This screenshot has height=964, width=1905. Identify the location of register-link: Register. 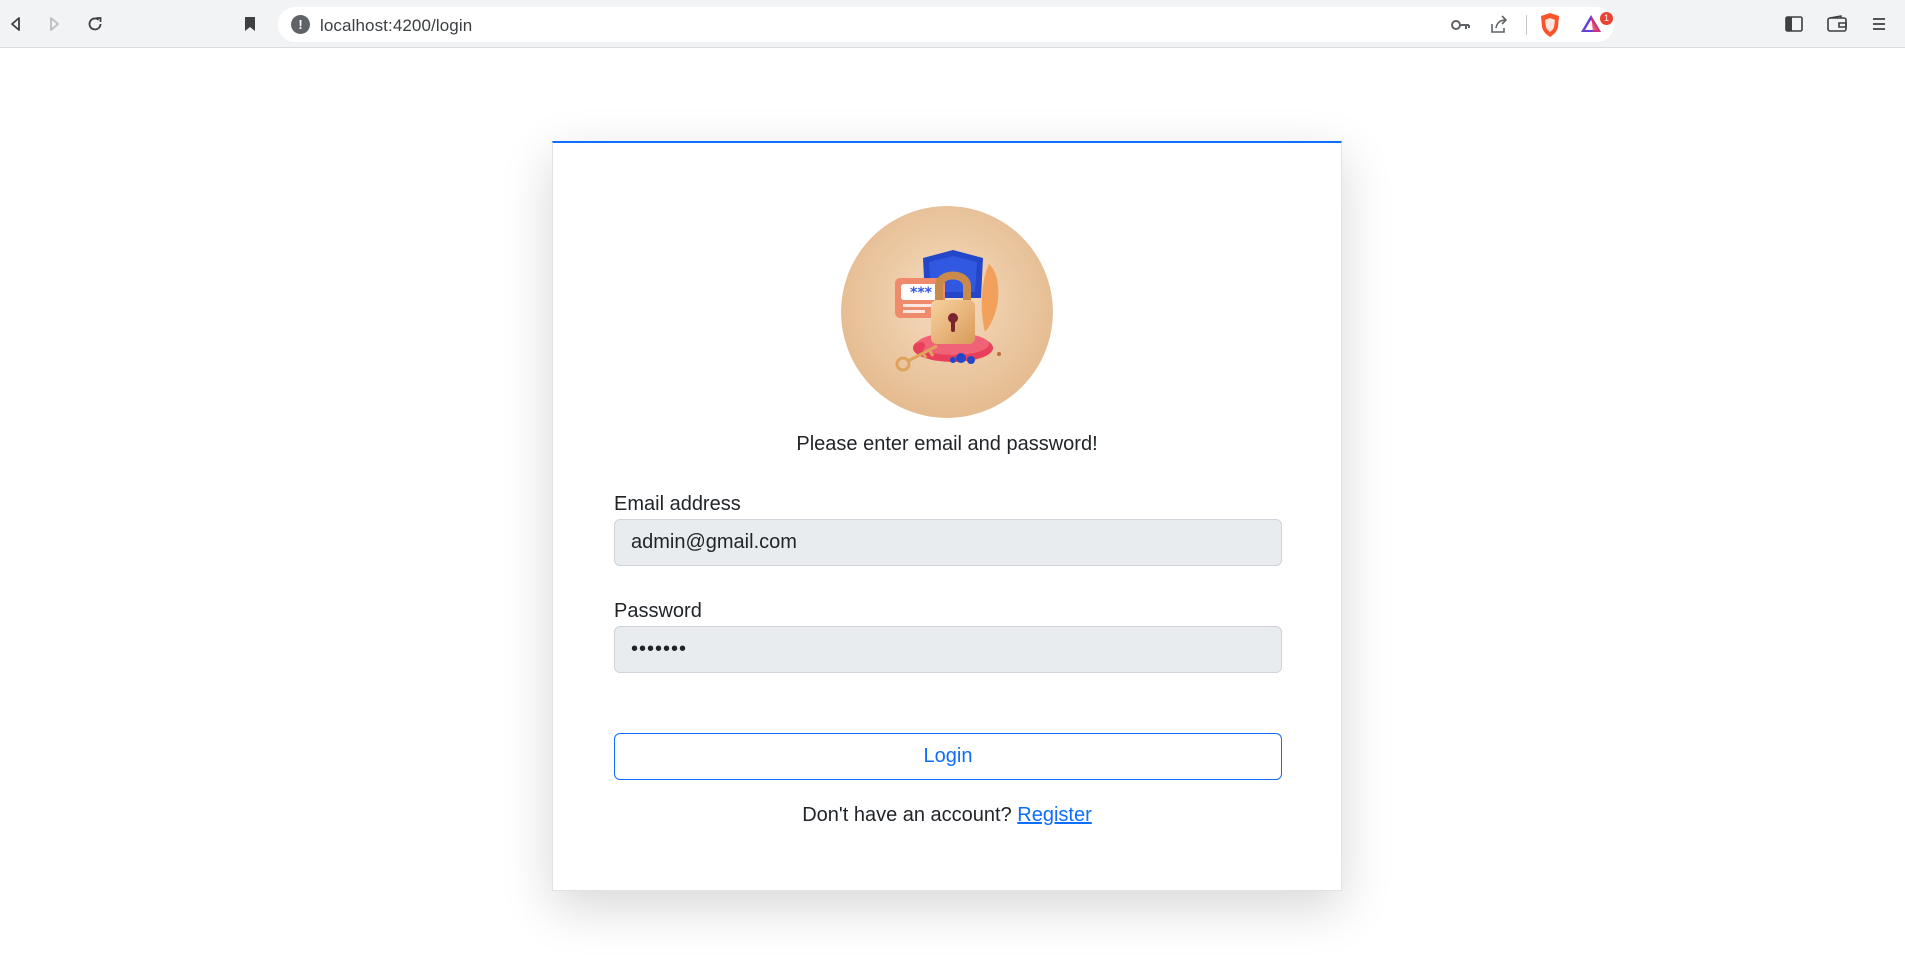
(1054, 815).